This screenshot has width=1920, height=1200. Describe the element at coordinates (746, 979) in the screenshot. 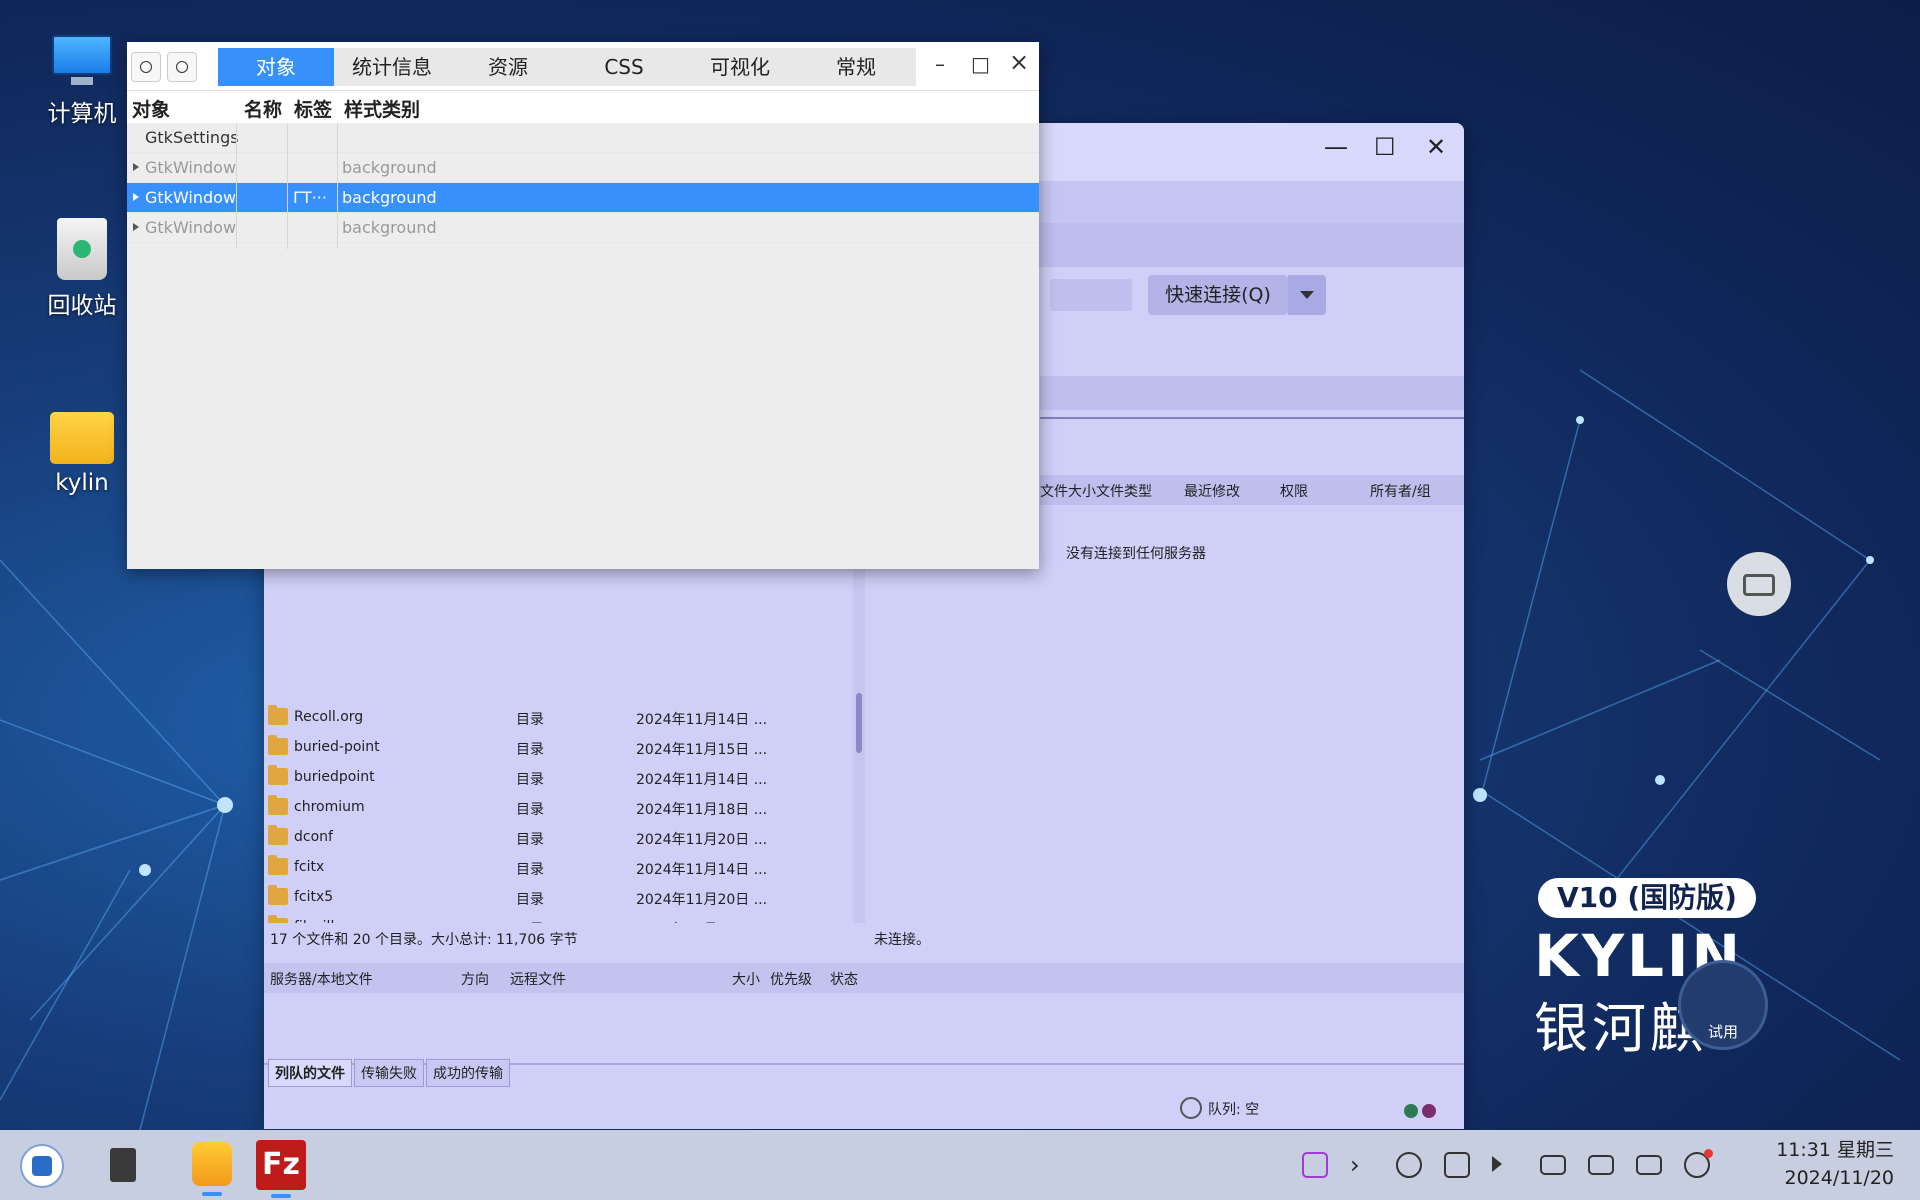

I see `queue-col-size: 大小` at that location.